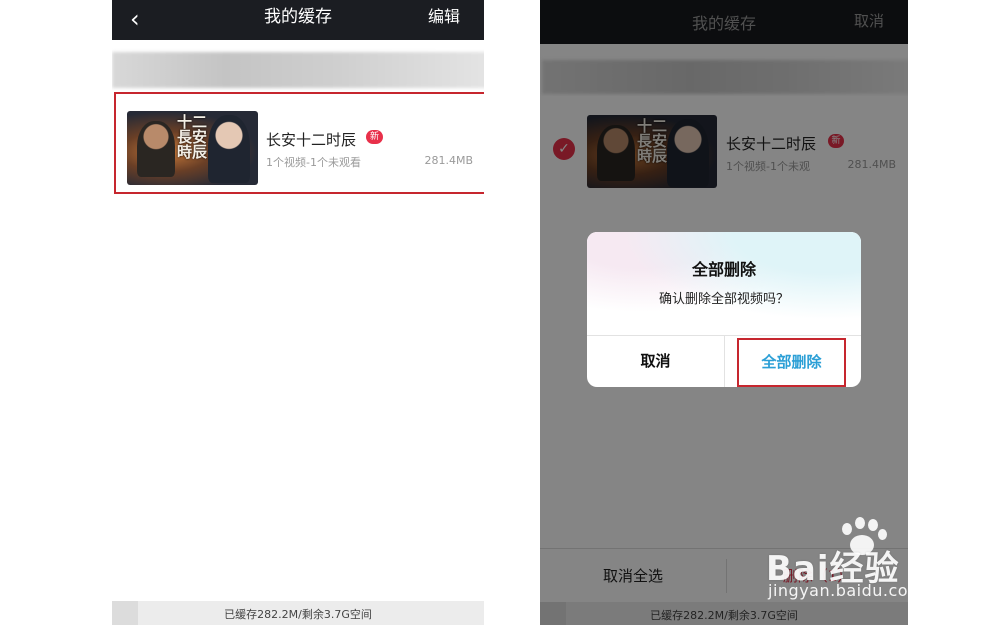 The width and height of the screenshot is (1000, 625). I want to click on video-size: 281.4MB, so click(448, 160).